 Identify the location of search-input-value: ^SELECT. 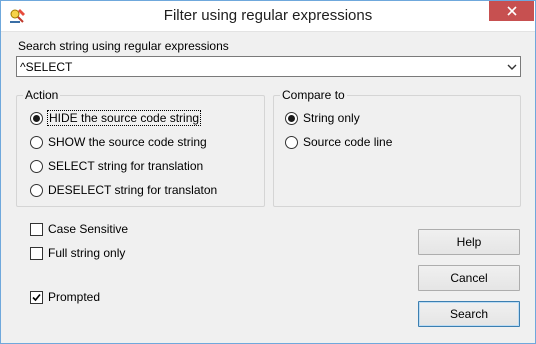
(46, 67).